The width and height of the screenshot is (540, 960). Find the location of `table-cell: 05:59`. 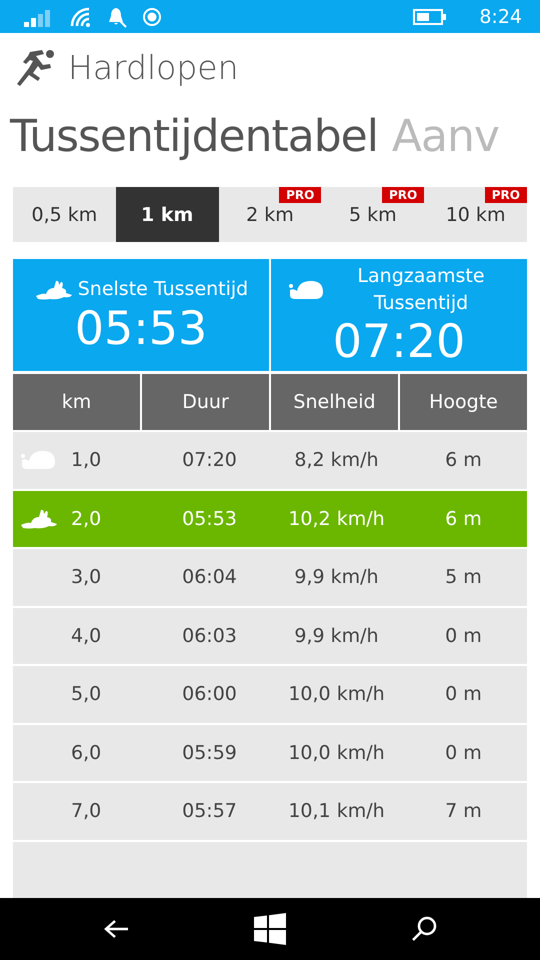

table-cell: 05:59 is located at coordinates (209, 753).